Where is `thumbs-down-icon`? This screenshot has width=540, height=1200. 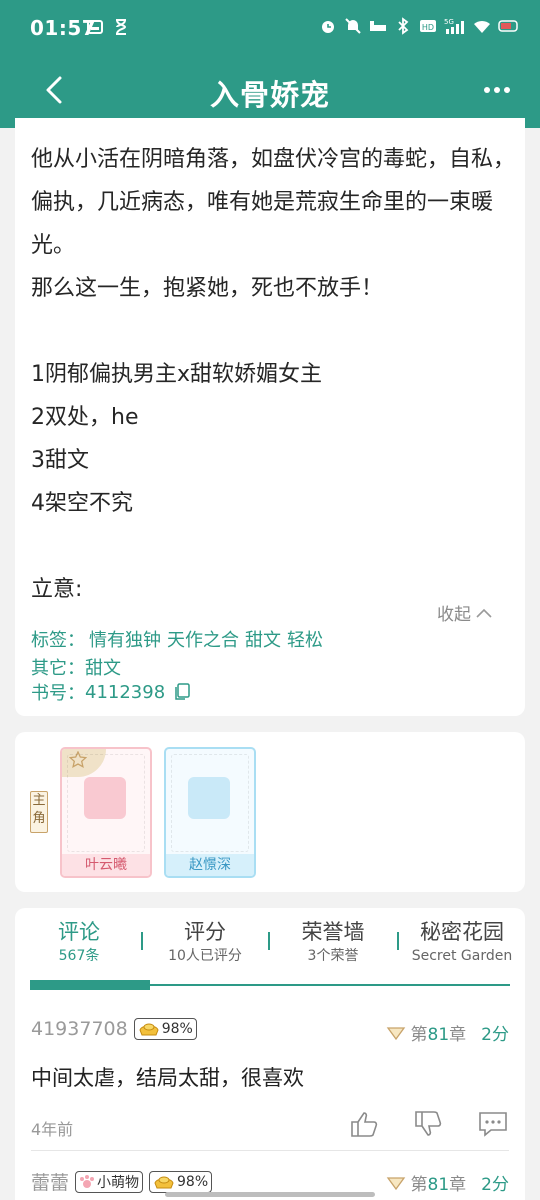 thumbs-down-icon is located at coordinates (428, 1124).